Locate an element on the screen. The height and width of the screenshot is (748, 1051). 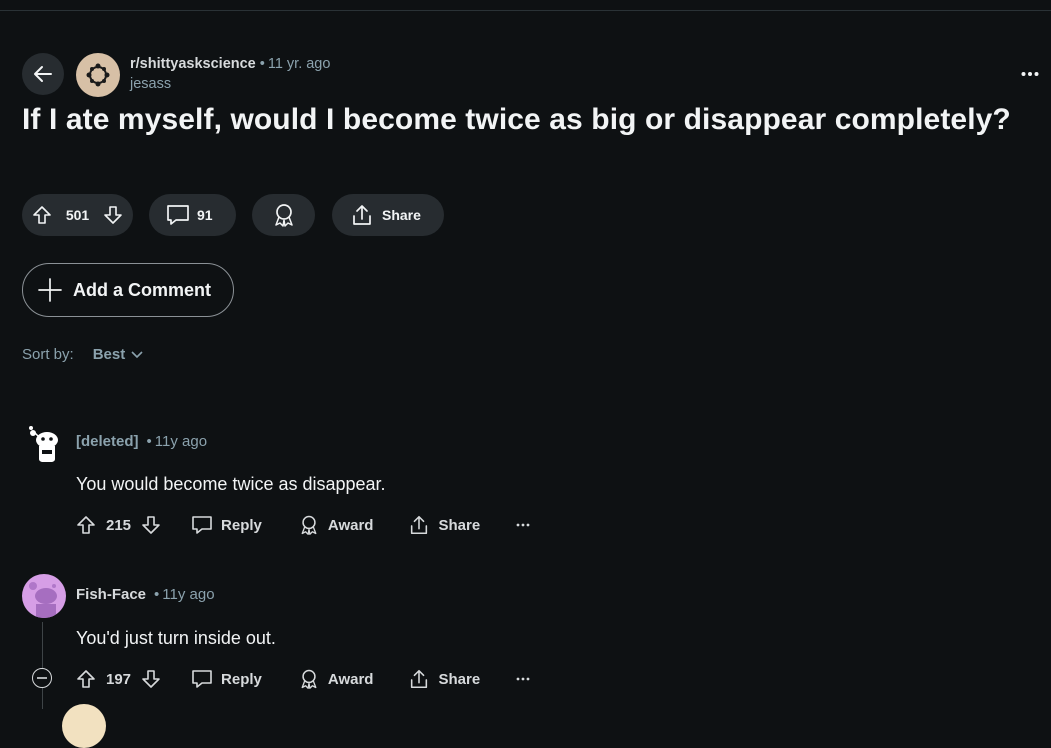
arrow-left-icon is located at coordinates (43, 74).